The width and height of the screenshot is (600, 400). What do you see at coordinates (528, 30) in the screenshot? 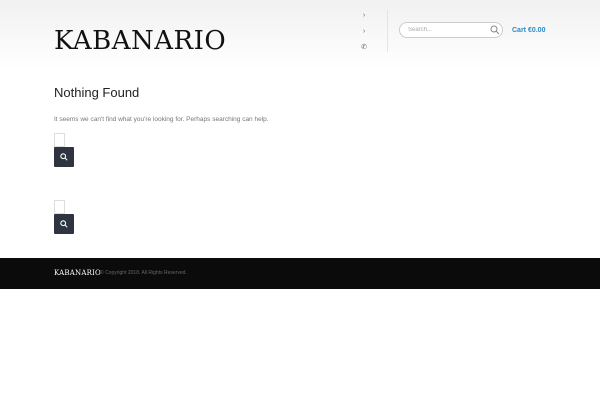
I see `cart-link: Cart €0.00` at bounding box center [528, 30].